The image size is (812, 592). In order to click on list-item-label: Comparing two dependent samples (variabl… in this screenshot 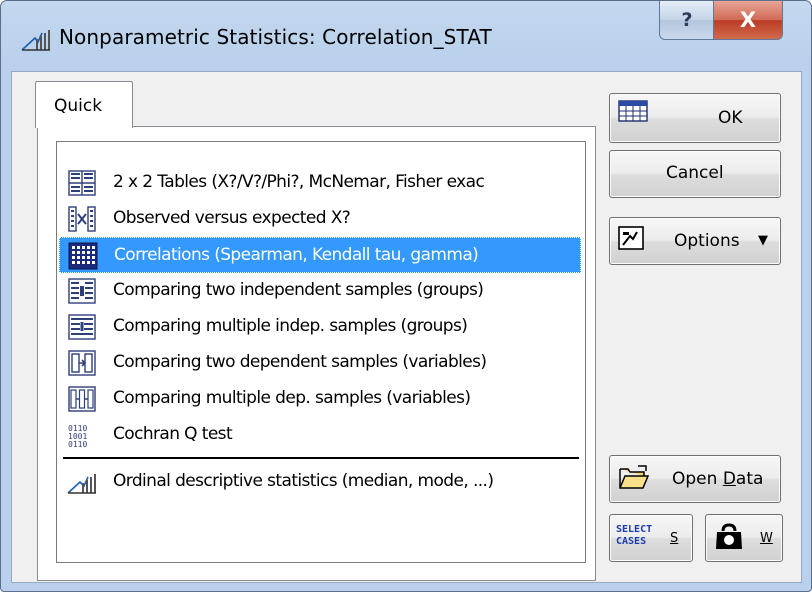, I will do `click(300, 362)`.